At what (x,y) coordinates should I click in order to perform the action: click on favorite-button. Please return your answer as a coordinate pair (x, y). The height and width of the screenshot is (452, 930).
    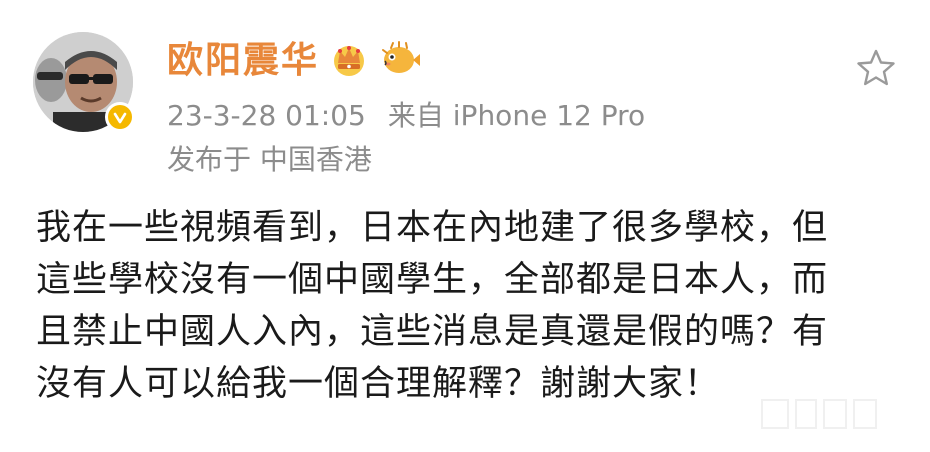
    Looking at the image, I should click on (876, 68).